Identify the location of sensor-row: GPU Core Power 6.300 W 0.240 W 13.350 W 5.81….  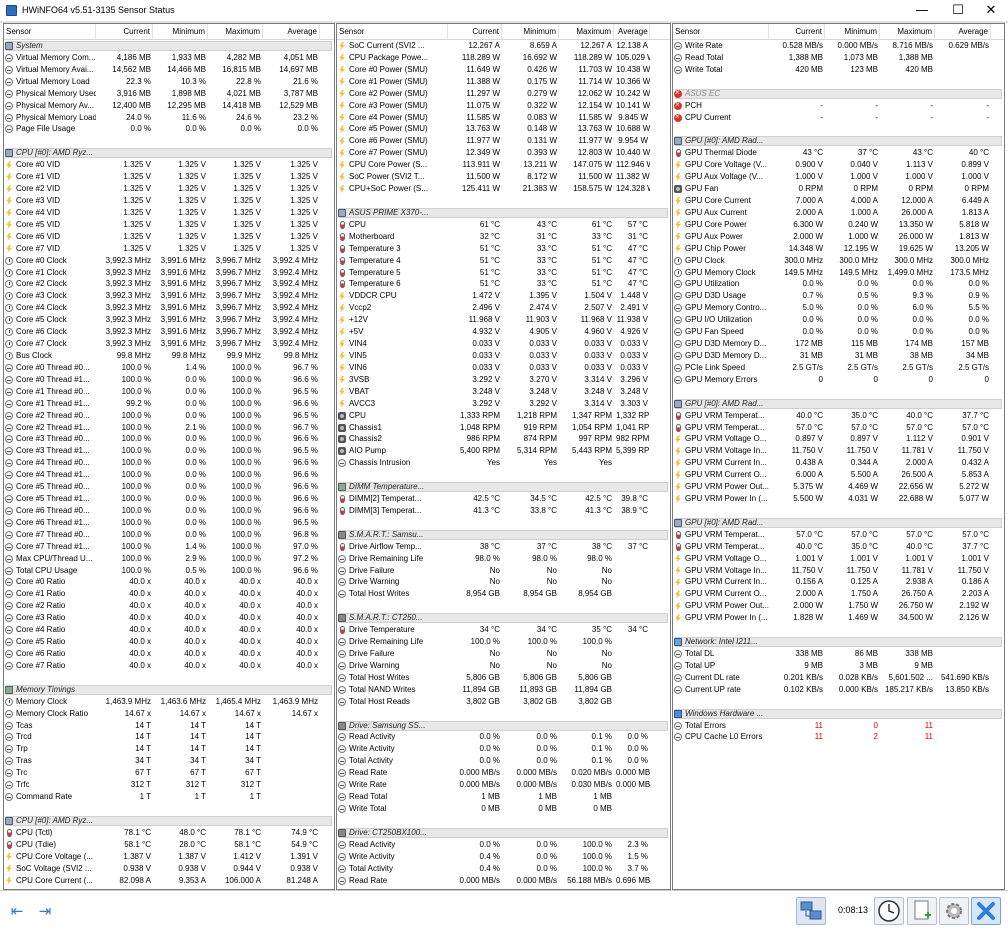
(838, 225).